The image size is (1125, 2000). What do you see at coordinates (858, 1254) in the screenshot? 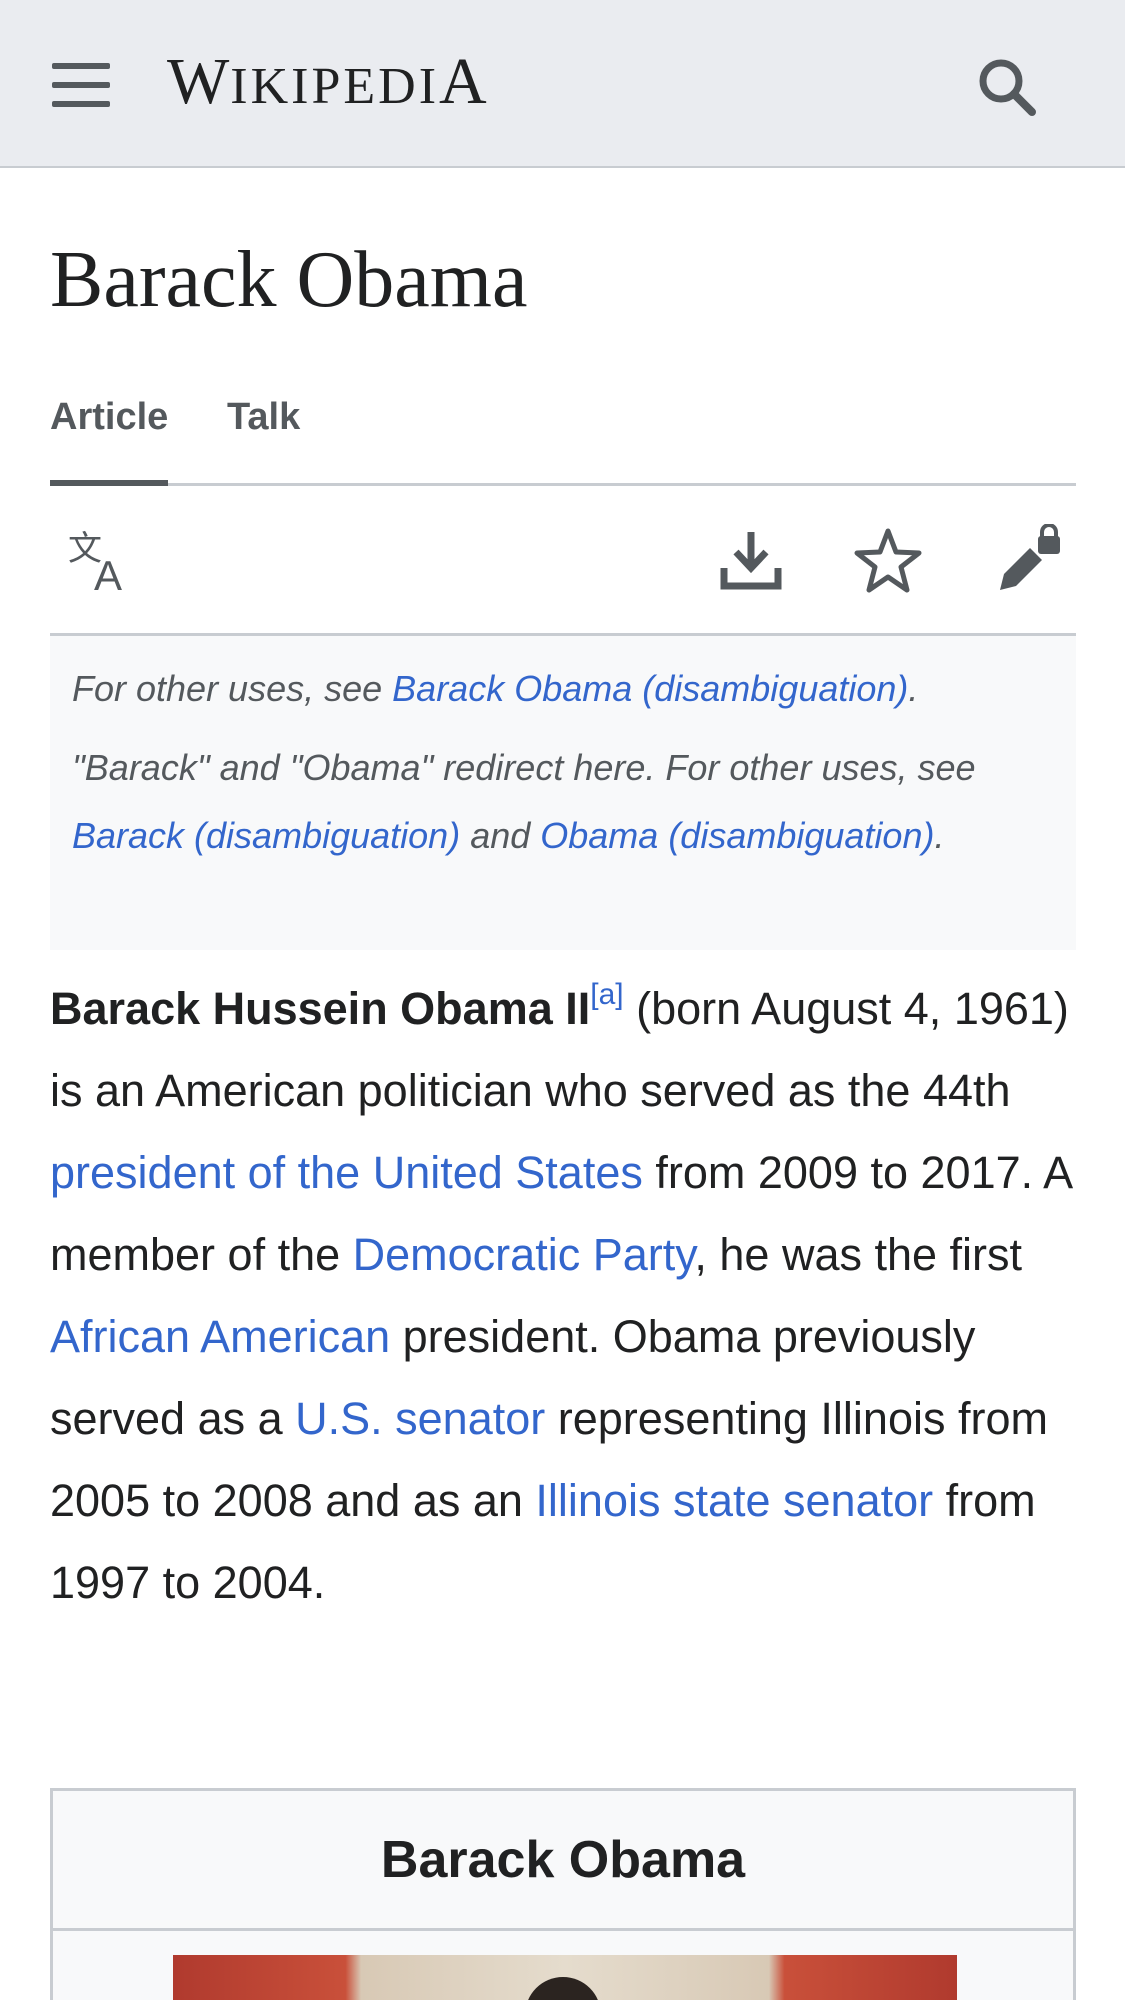
I see `lead-text: , he was the first` at bounding box center [858, 1254].